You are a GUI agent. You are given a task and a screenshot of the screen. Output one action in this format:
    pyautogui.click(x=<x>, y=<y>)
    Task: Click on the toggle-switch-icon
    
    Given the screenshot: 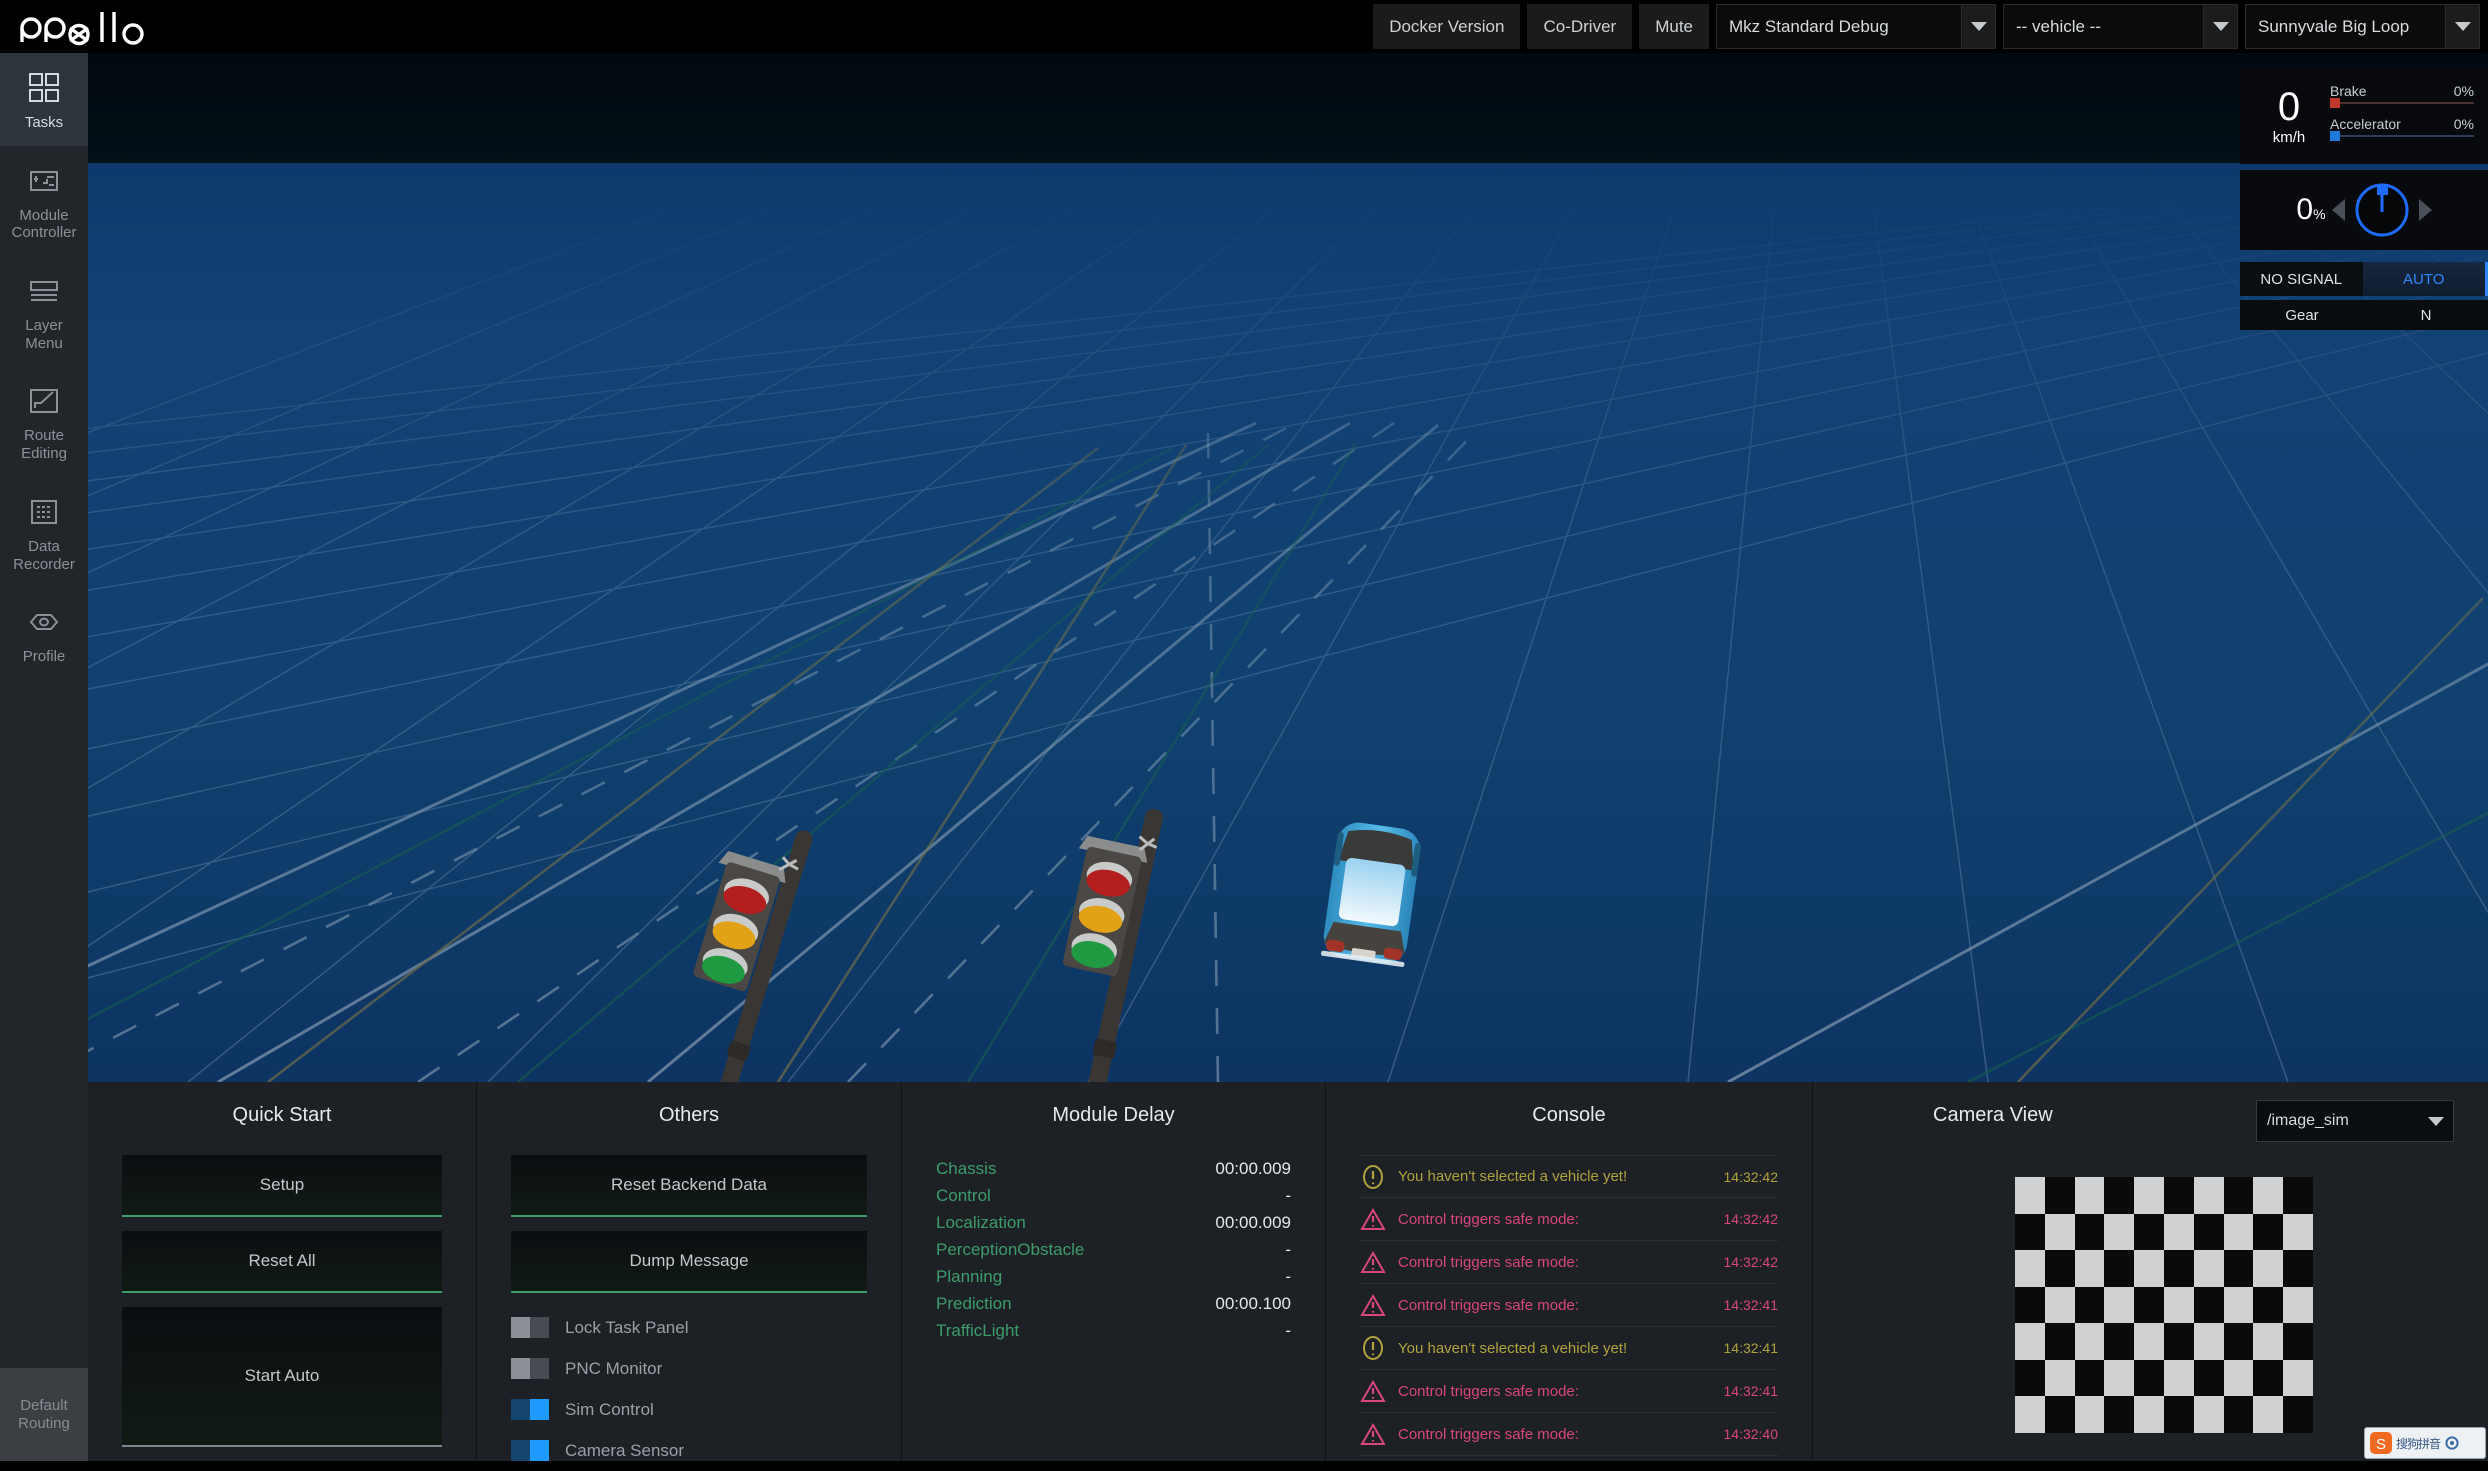 What is the action you would take?
    pyautogui.click(x=530, y=1450)
    